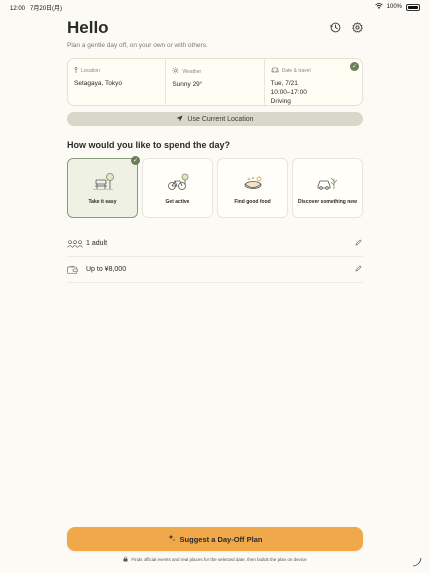  Describe the element at coordinates (417, 562) in the screenshot. I see `resize-handle-icon` at that location.